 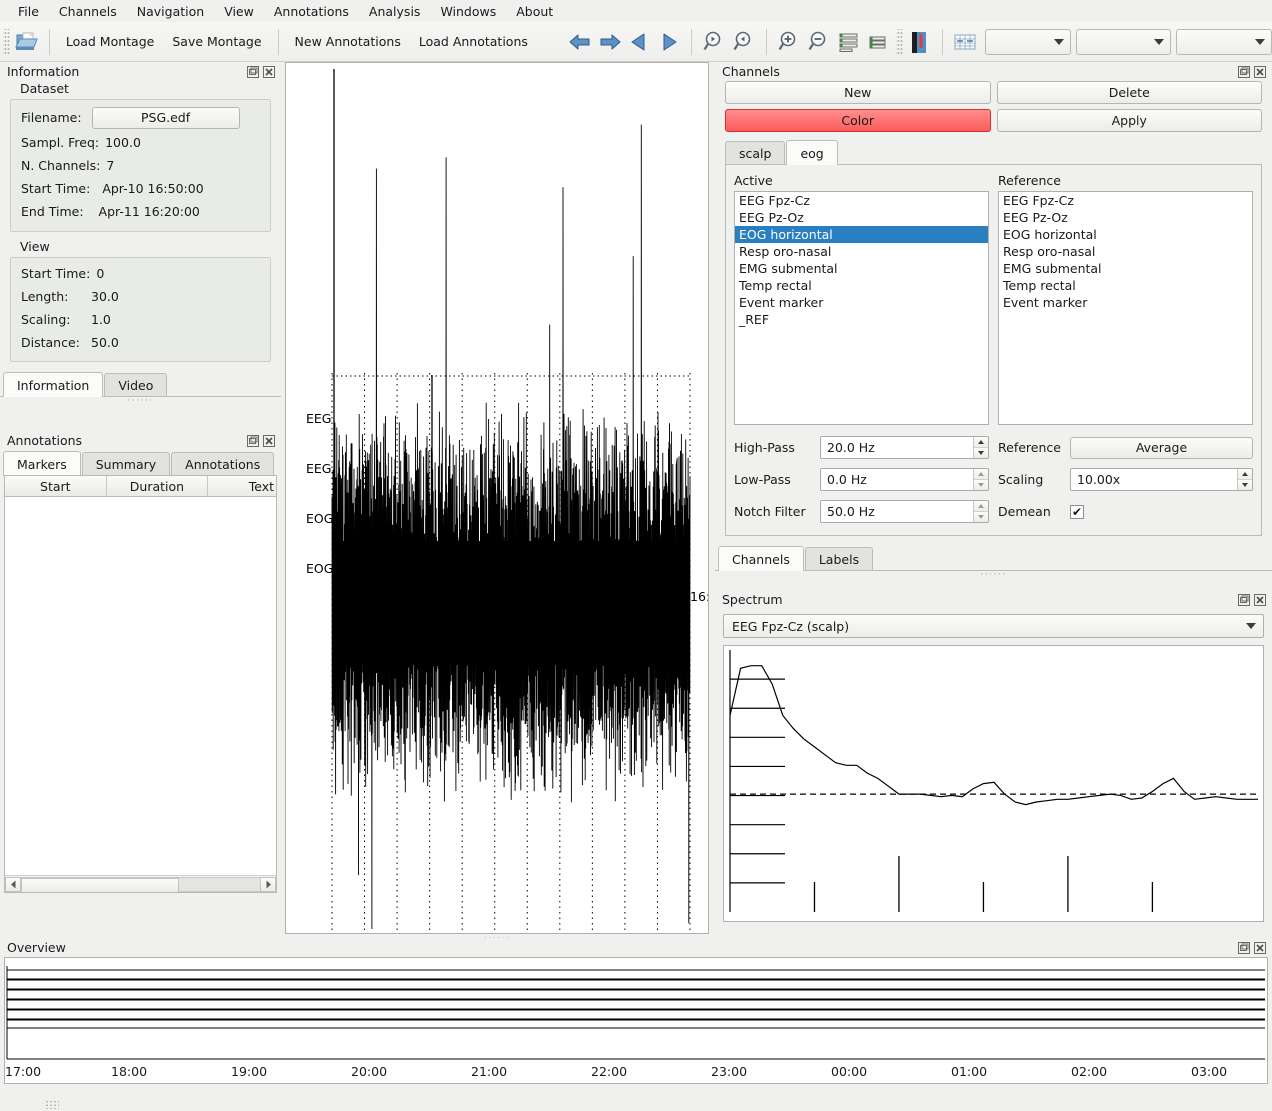 I want to click on high-pass-spin-arrows, so click(x=980, y=447).